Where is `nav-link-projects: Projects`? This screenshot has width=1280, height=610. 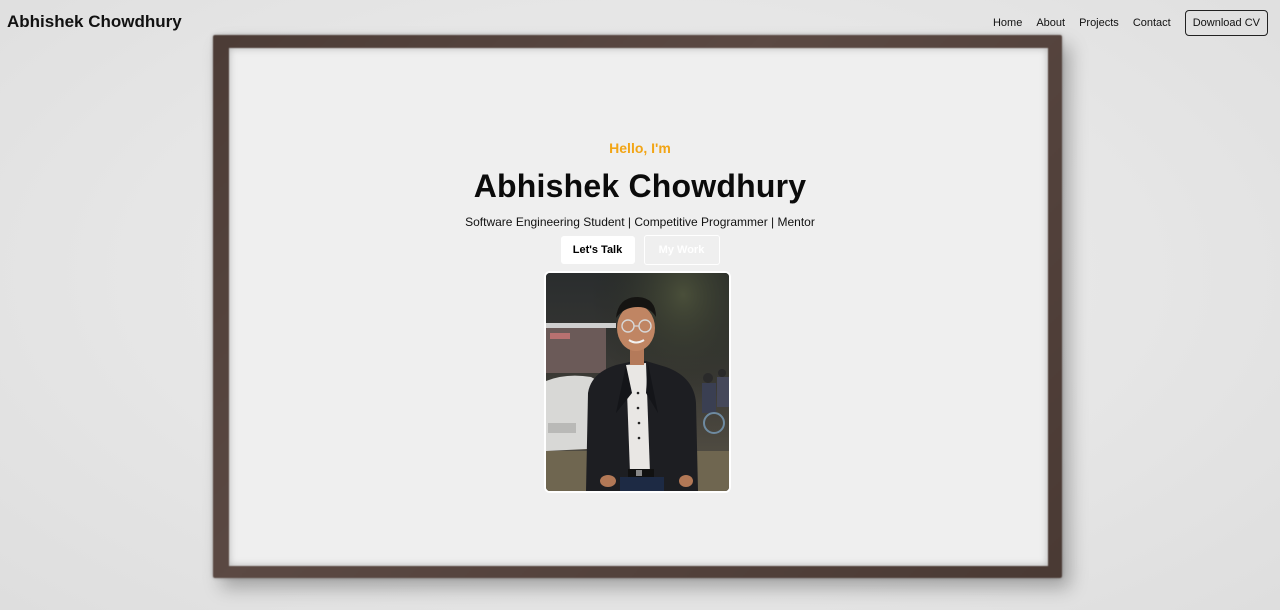 nav-link-projects: Projects is located at coordinates (1099, 23).